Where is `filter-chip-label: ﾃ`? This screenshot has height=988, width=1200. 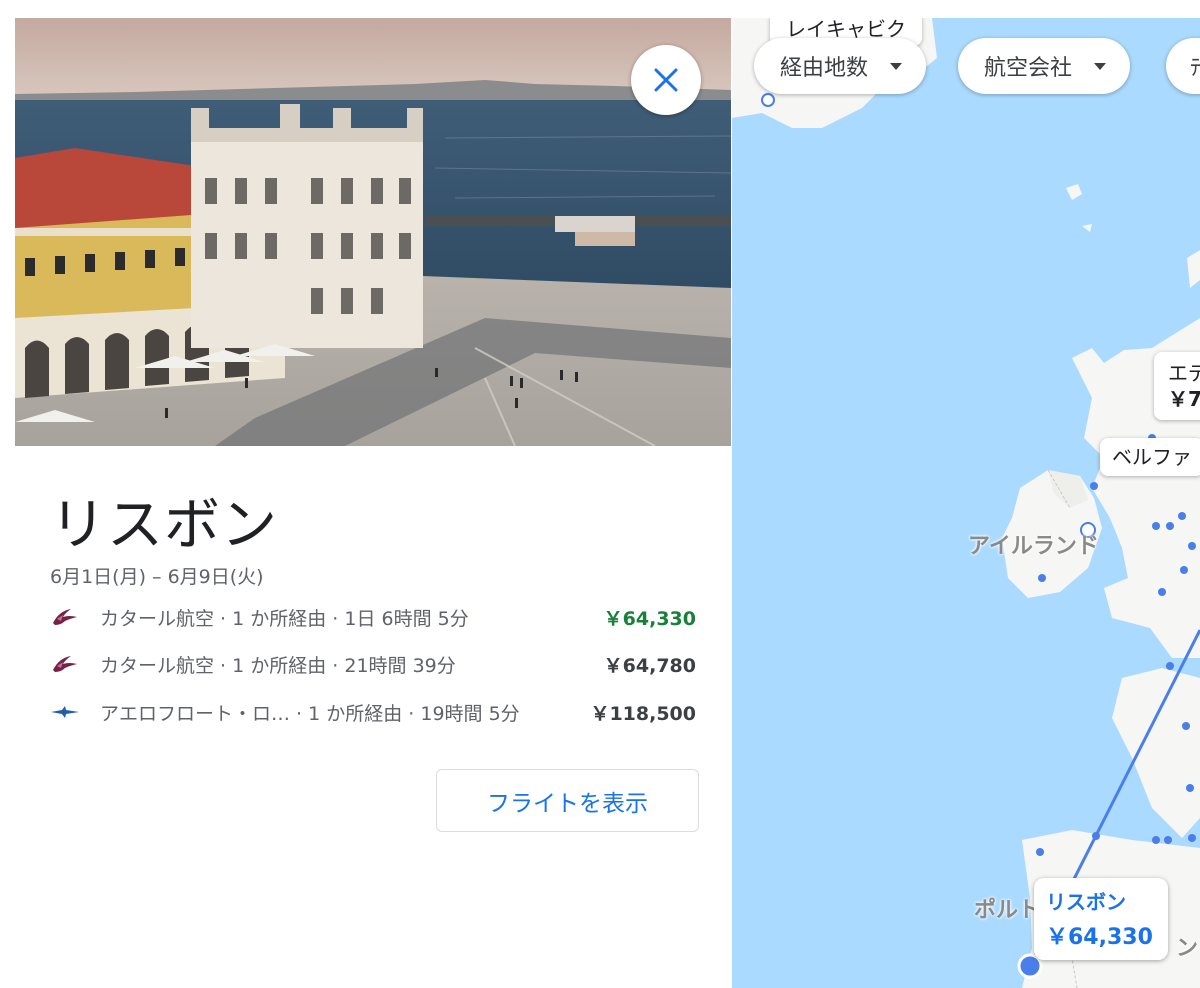 filter-chip-label: ﾃ is located at coordinates (1195, 68).